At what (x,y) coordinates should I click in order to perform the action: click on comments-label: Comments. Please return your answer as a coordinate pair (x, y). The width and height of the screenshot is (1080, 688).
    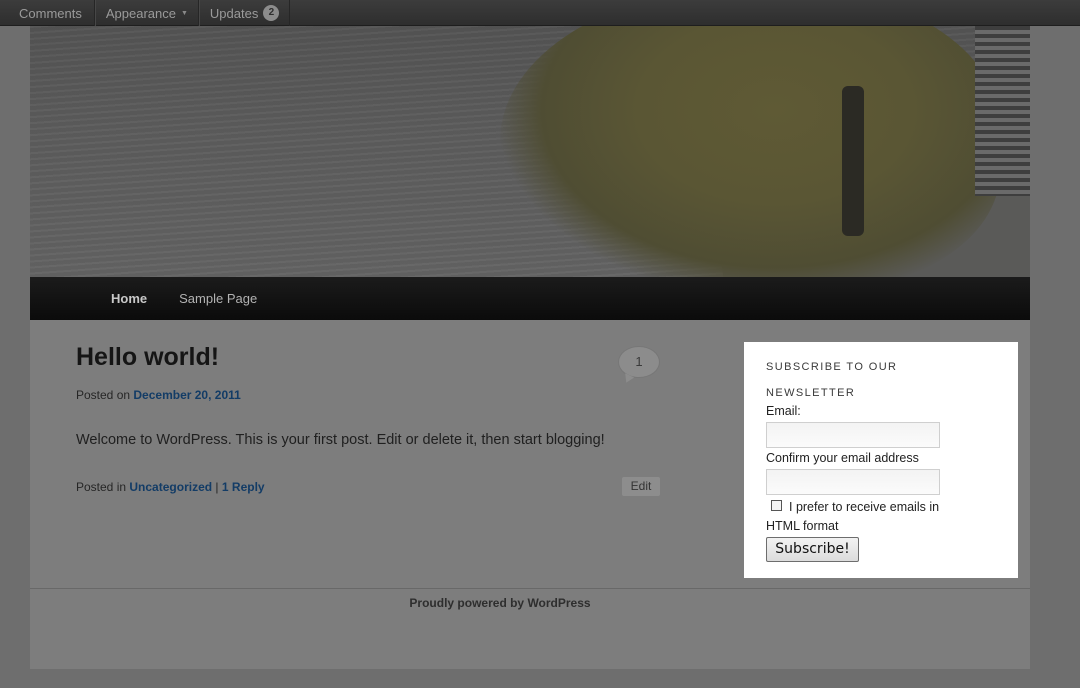
    Looking at the image, I should click on (50, 13).